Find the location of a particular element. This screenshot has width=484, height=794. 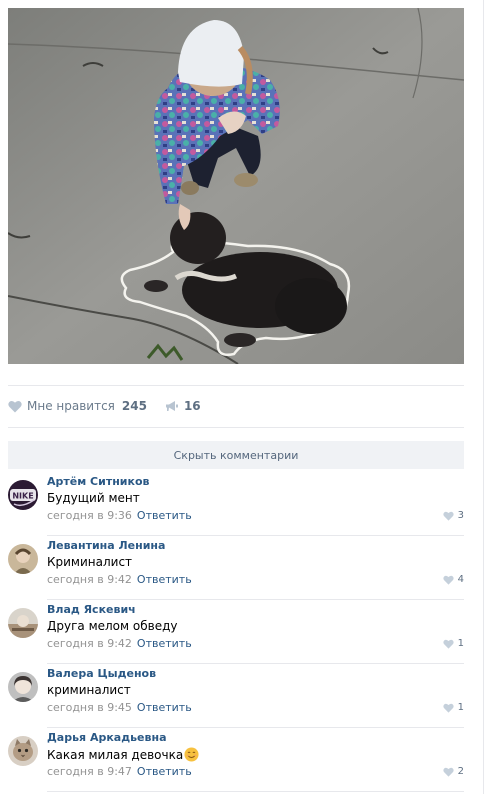

comment-text: Криминалист is located at coordinates (90, 562).